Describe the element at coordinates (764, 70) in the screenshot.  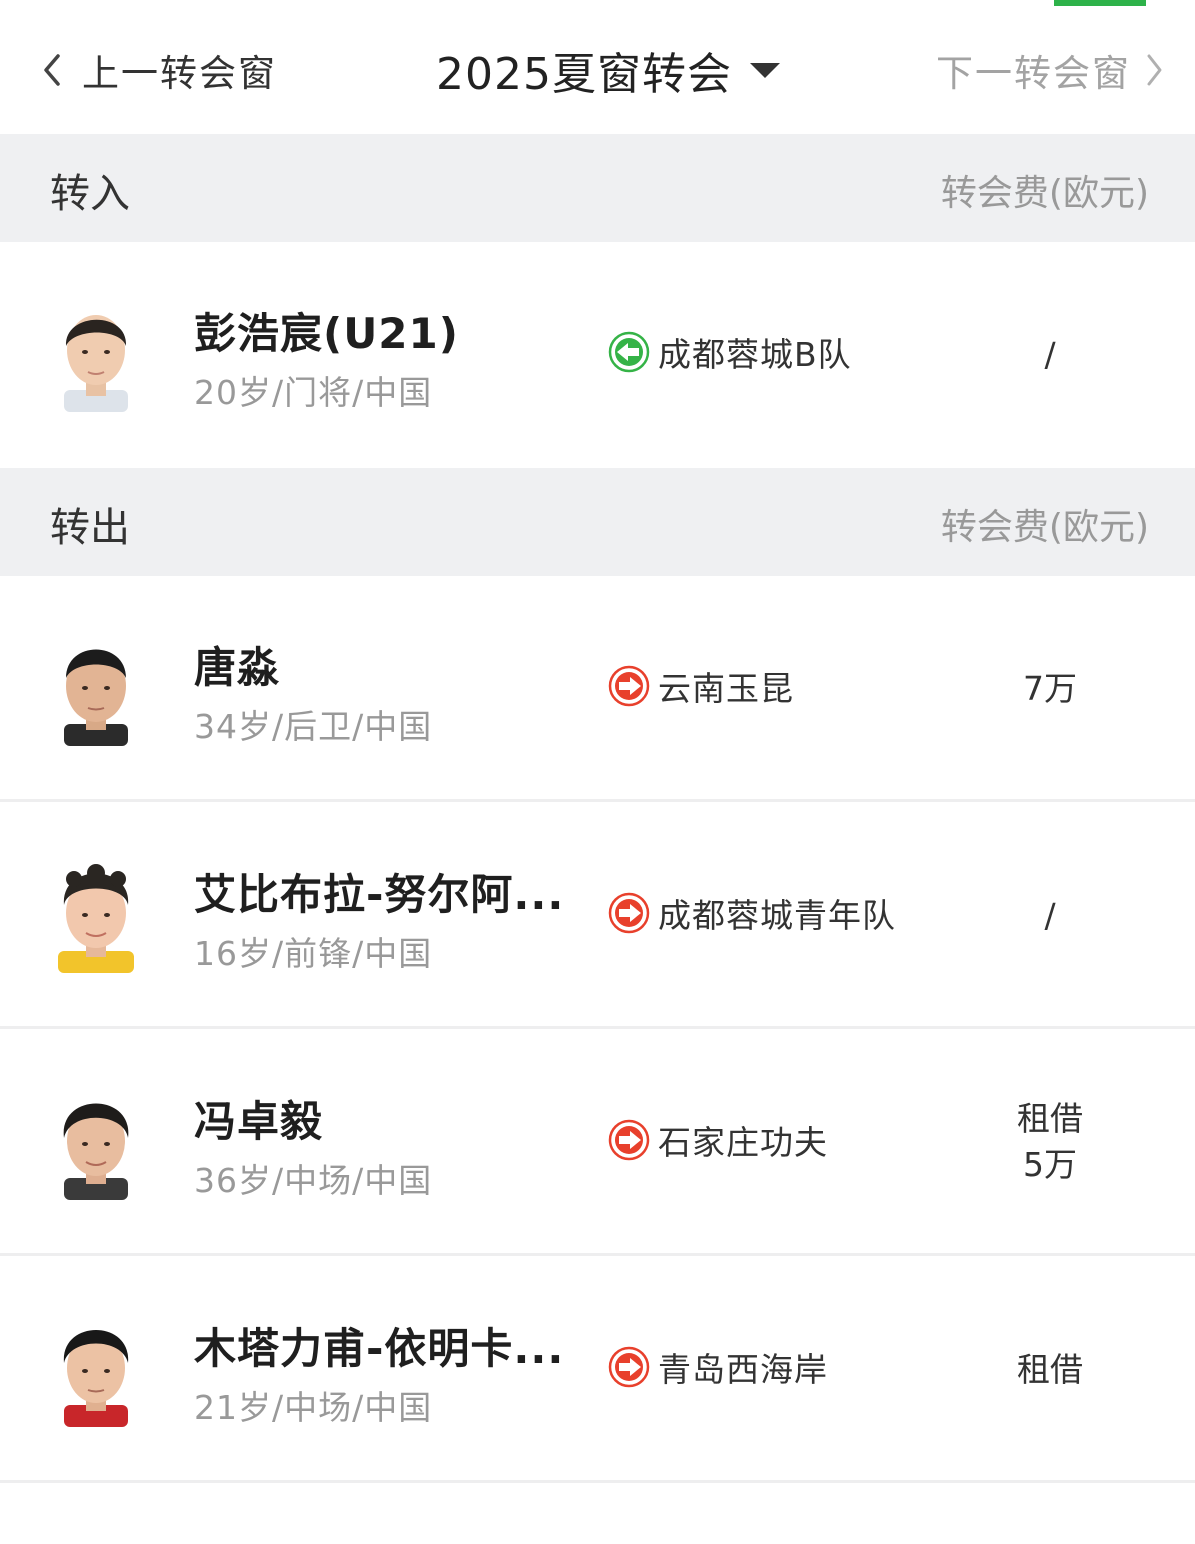
I see `caret-down-icon` at that location.